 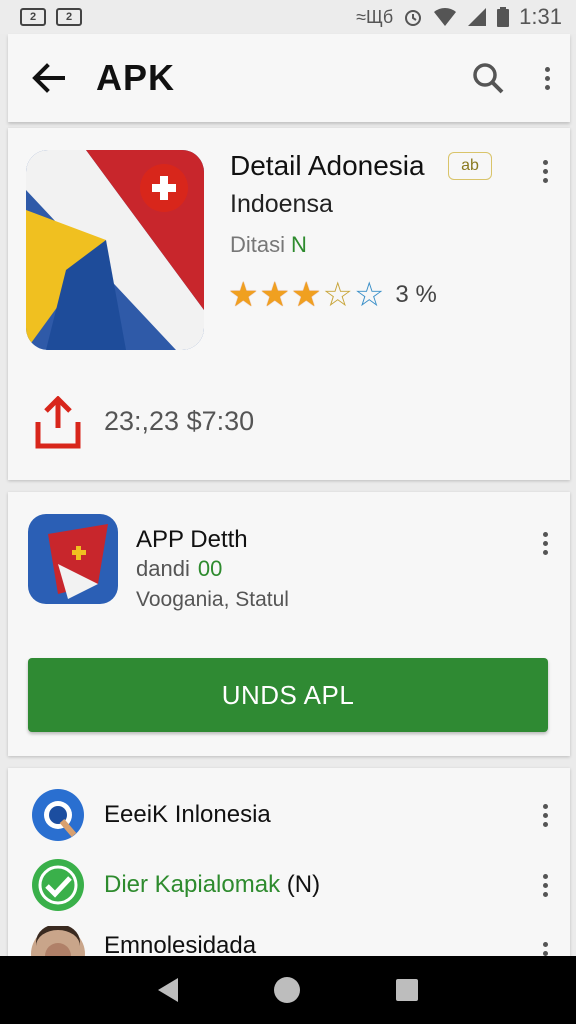 I want to click on list-item: Dier Kapialomak (N), so click(x=289, y=885).